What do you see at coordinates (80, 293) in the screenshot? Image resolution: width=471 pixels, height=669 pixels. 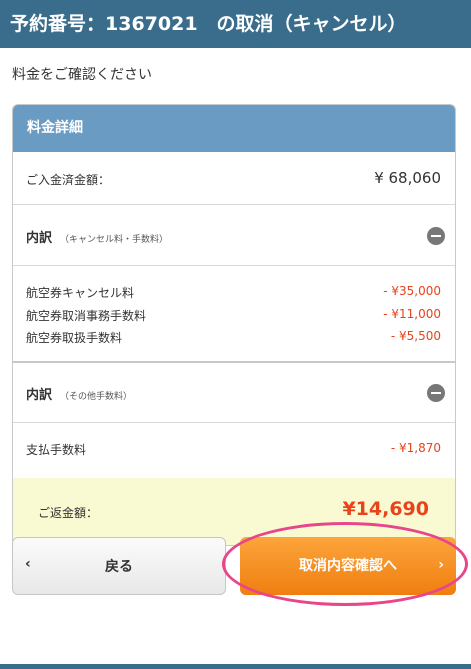 I see `fee-item-label: 航空券キャンセル料` at bounding box center [80, 293].